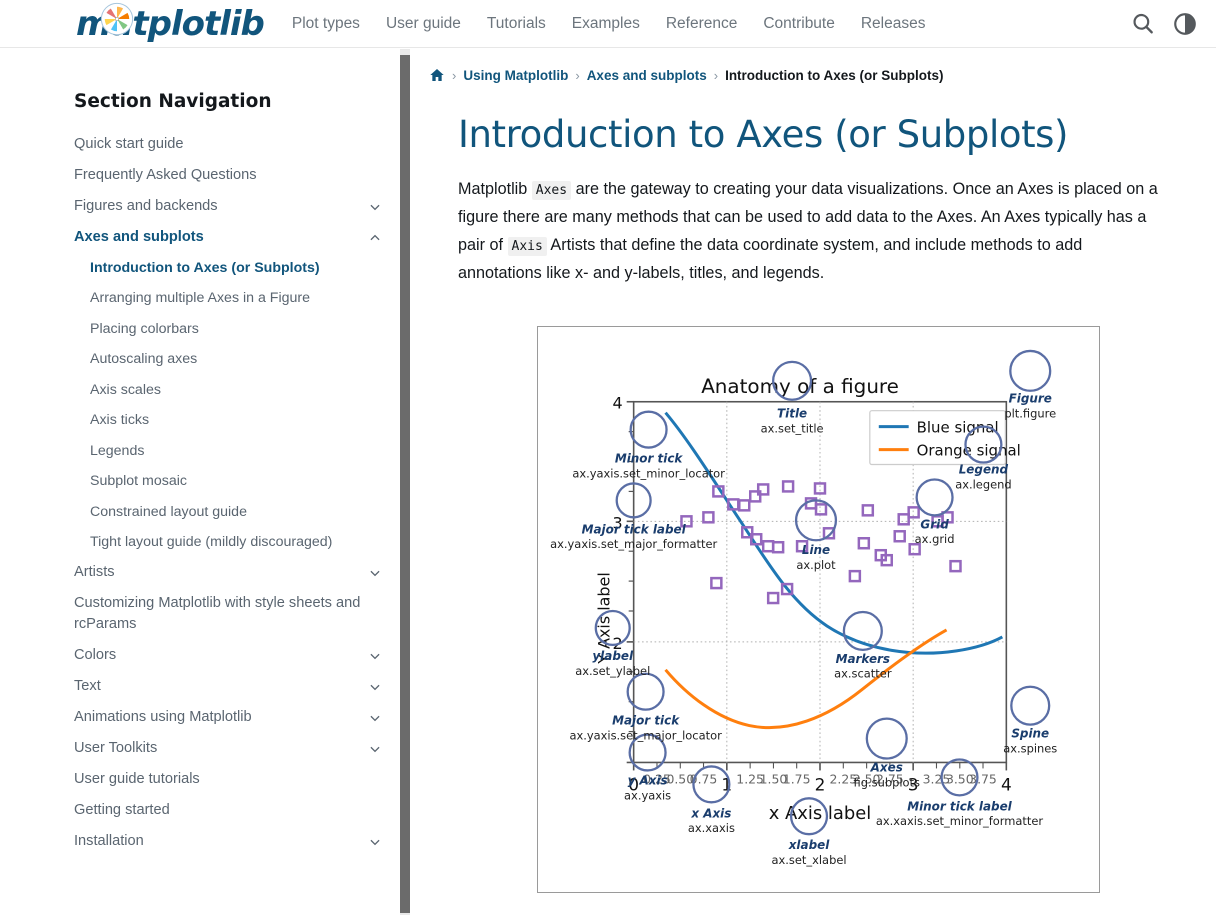  What do you see at coordinates (551, 190) in the screenshot?
I see `inline-code-axes: Axes` at bounding box center [551, 190].